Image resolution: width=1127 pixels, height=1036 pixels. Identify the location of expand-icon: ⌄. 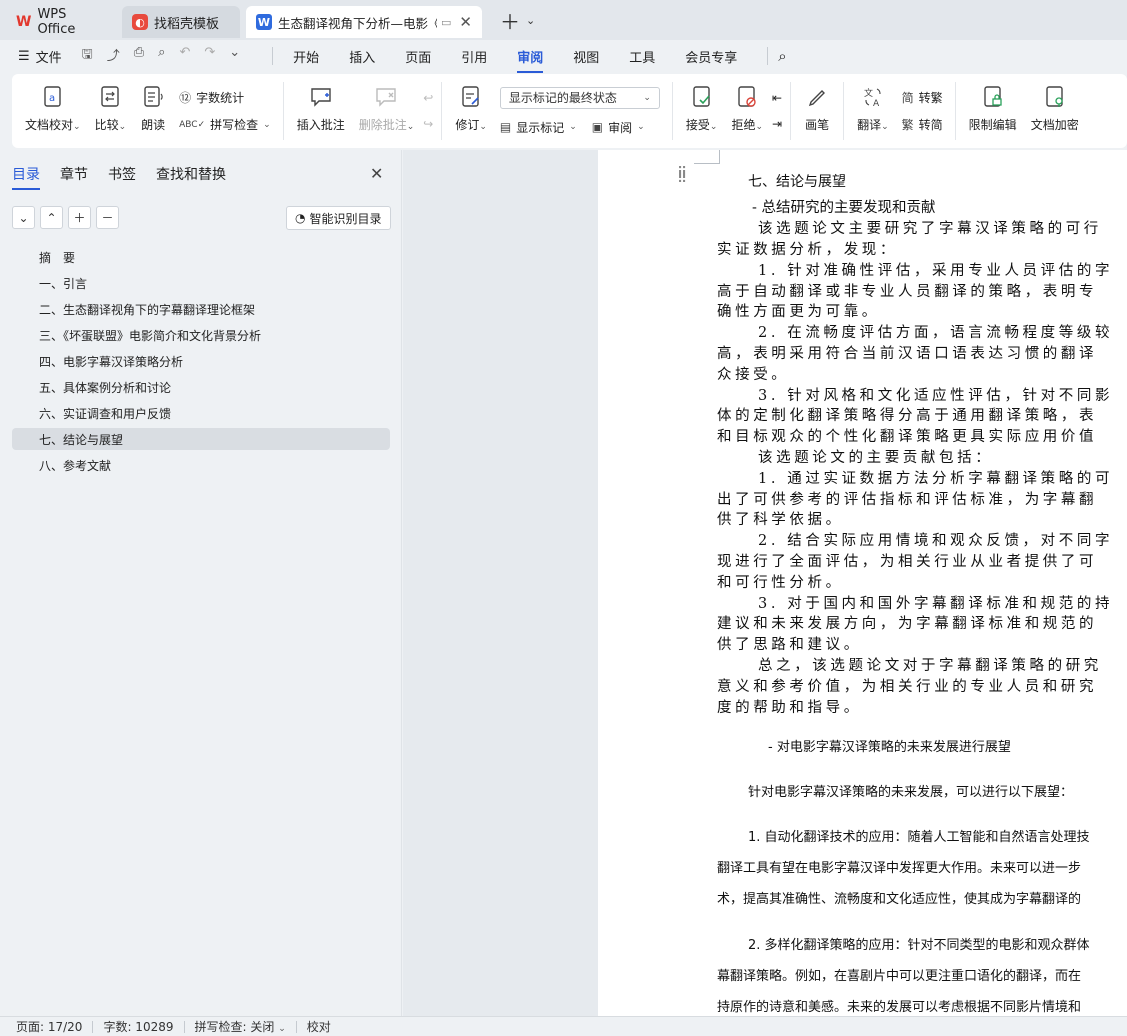
(23, 217).